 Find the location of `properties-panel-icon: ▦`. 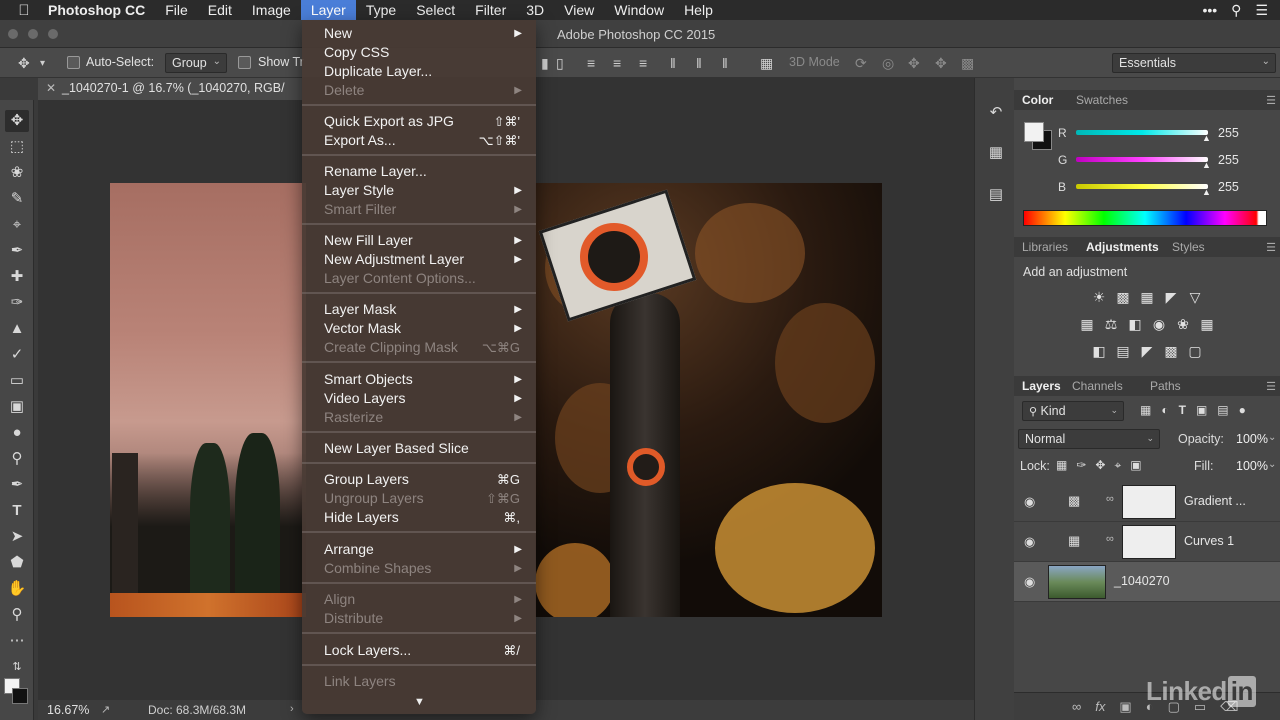

properties-panel-icon: ▦ is located at coordinates (996, 153).